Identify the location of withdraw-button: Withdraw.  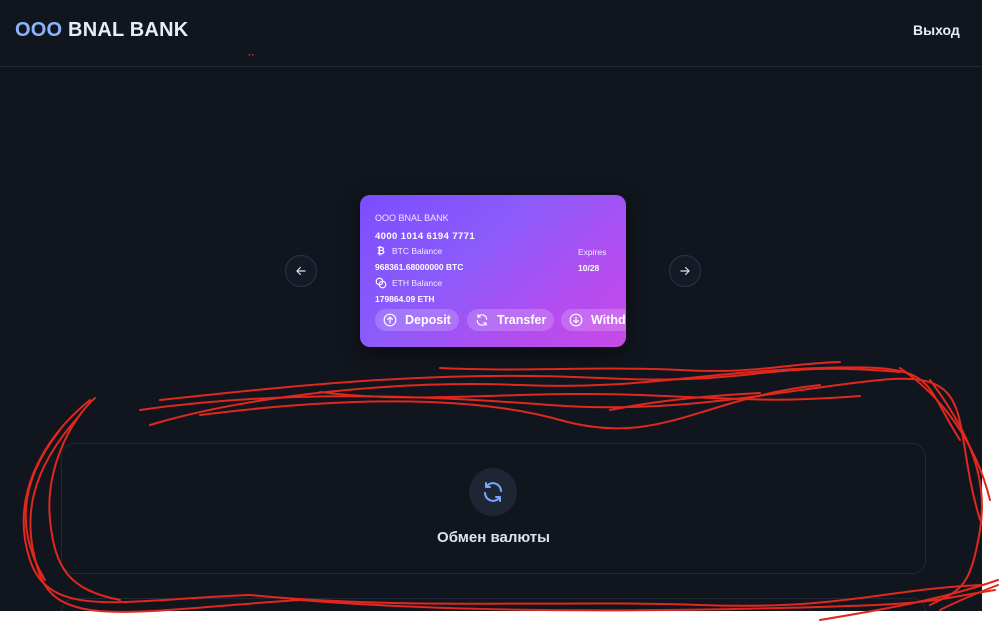
(593, 320).